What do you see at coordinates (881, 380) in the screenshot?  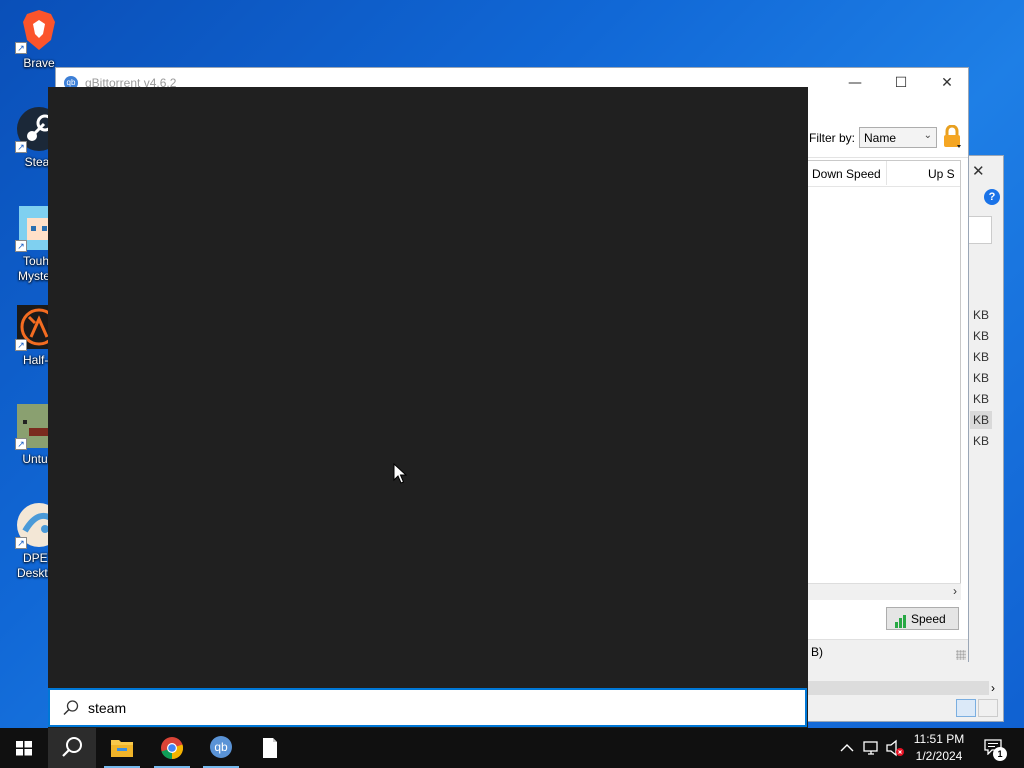 I see `torrent-list: Down Speed Up S` at bounding box center [881, 380].